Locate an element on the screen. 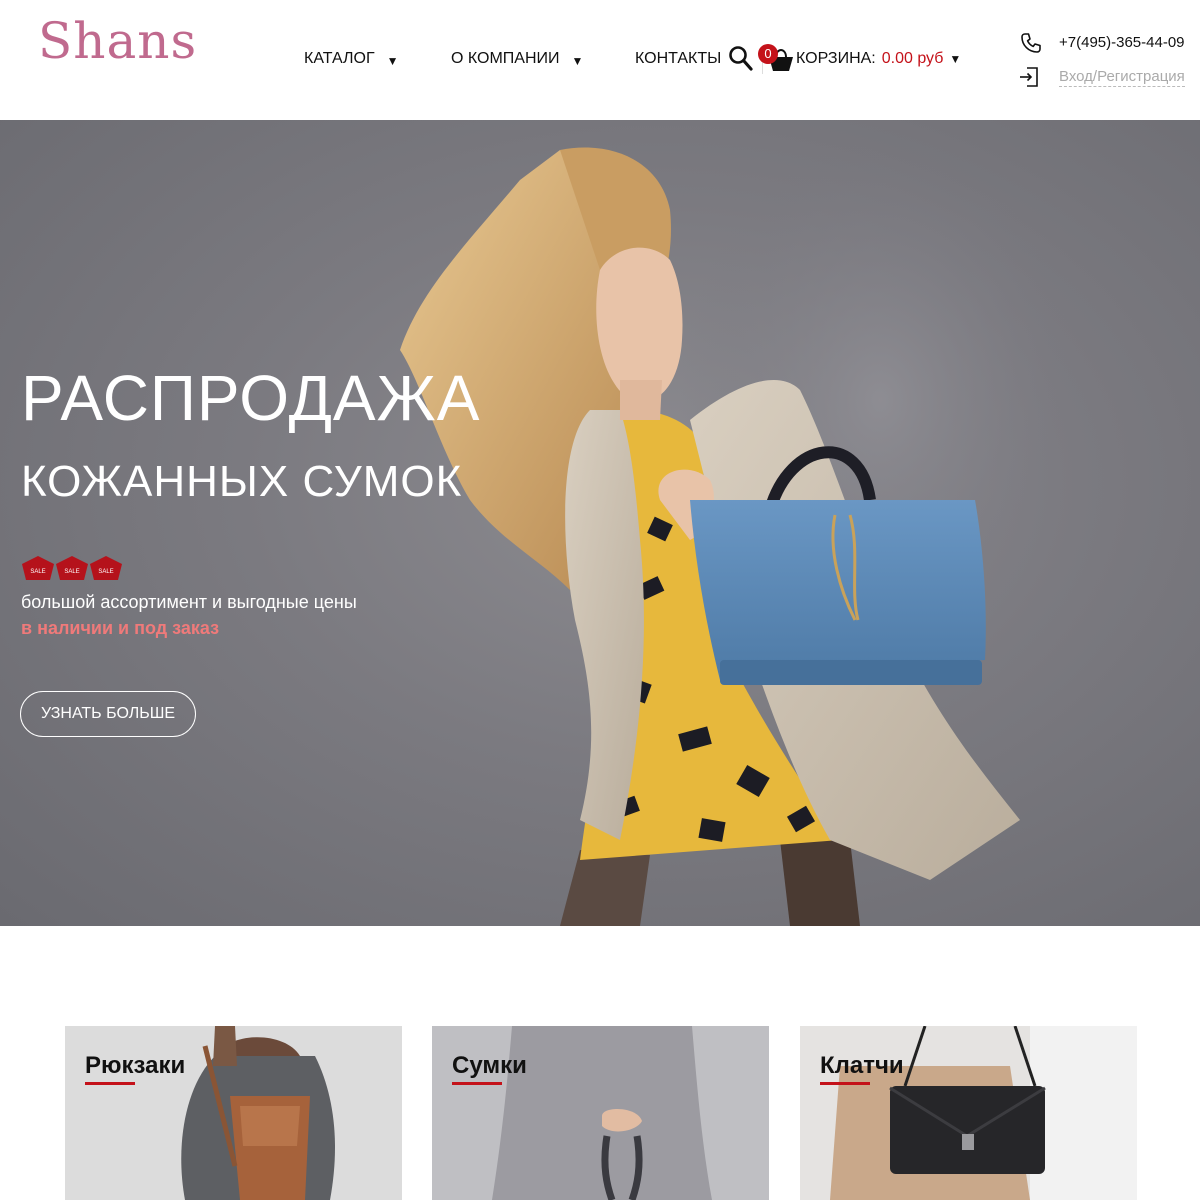  nav-company: О КОМПАНИИ ▼ is located at coordinates (517, 59).